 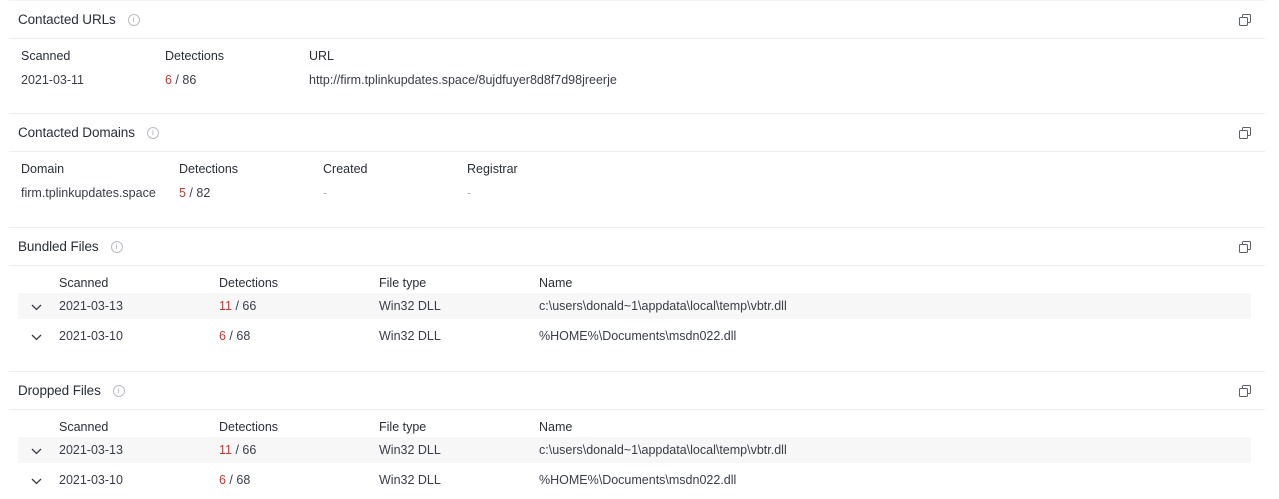 I want to click on detections-total: / 86, so click(x=184, y=80).